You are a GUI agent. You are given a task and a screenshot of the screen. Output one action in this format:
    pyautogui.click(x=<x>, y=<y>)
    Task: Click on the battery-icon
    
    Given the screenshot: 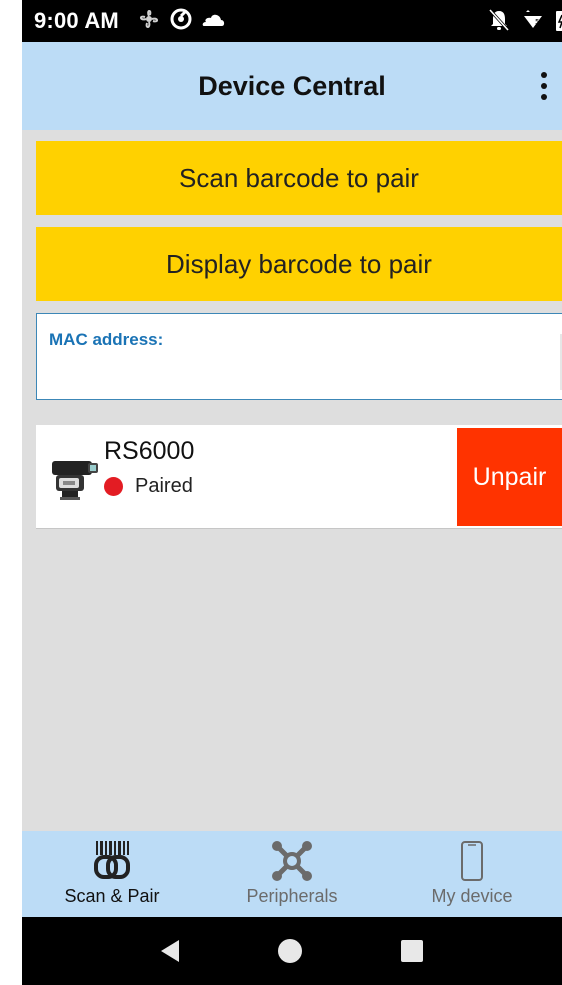 What is the action you would take?
    pyautogui.click(x=559, y=22)
    